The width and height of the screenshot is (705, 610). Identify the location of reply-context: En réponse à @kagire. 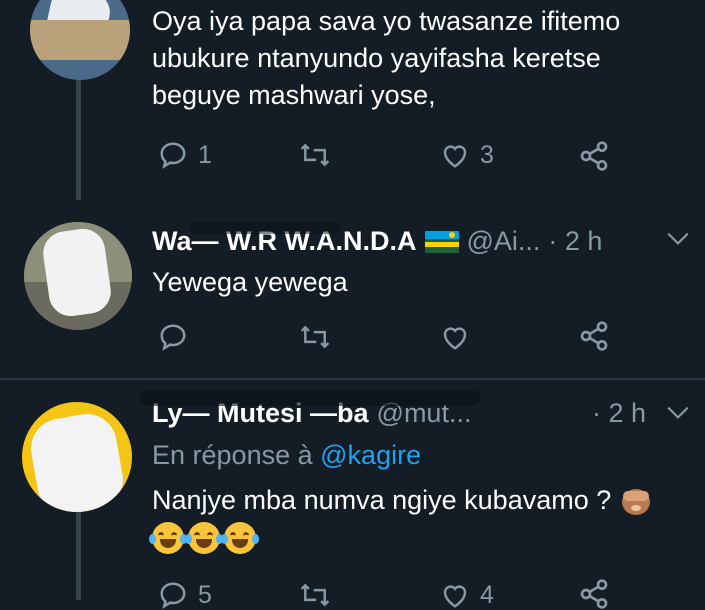
(286, 455).